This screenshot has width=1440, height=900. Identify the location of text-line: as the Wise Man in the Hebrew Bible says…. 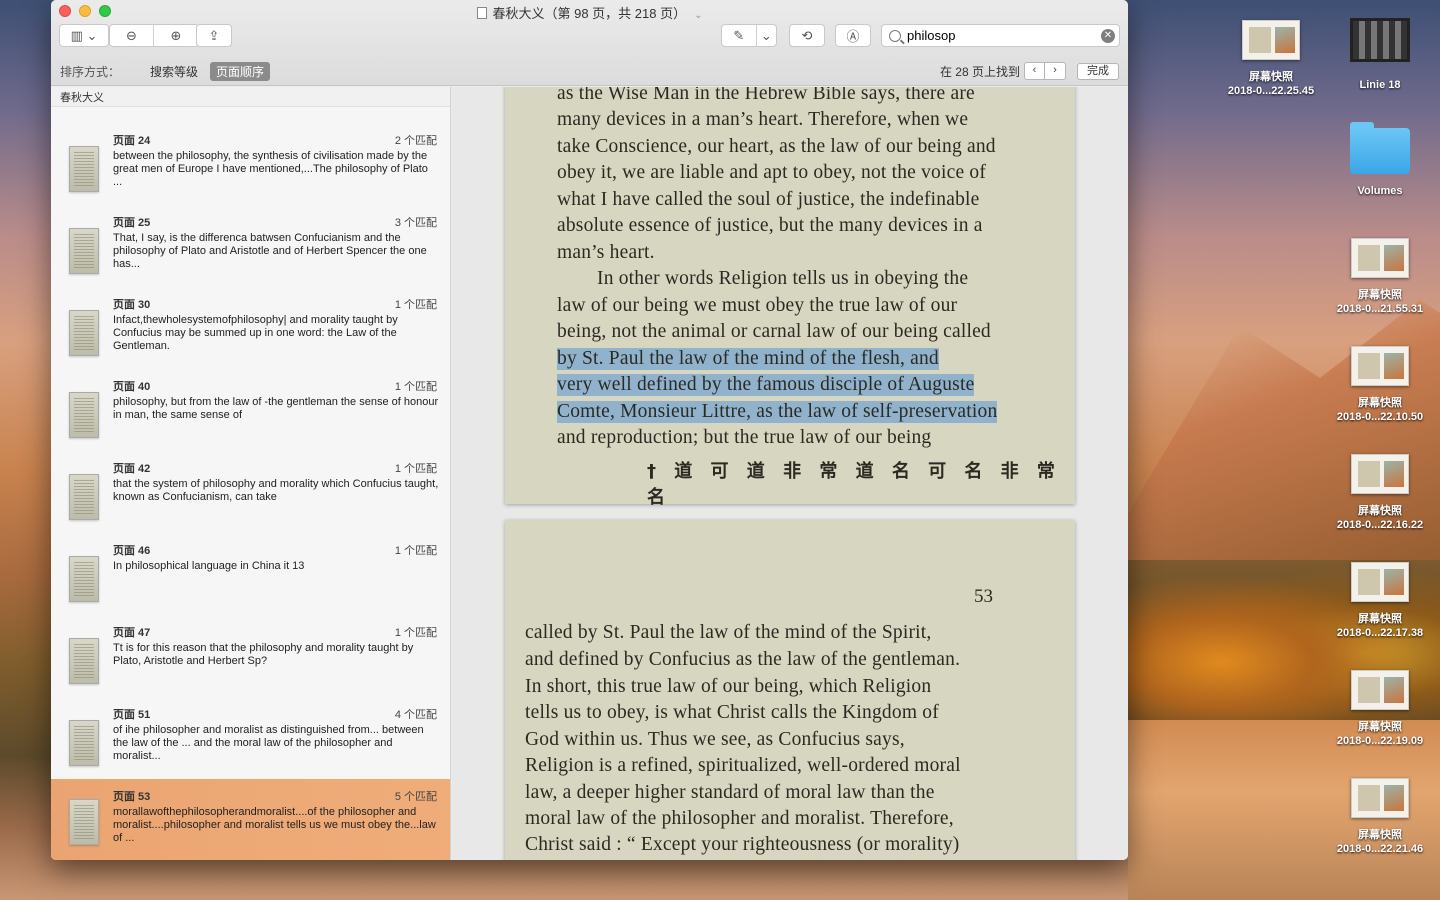
(766, 95).